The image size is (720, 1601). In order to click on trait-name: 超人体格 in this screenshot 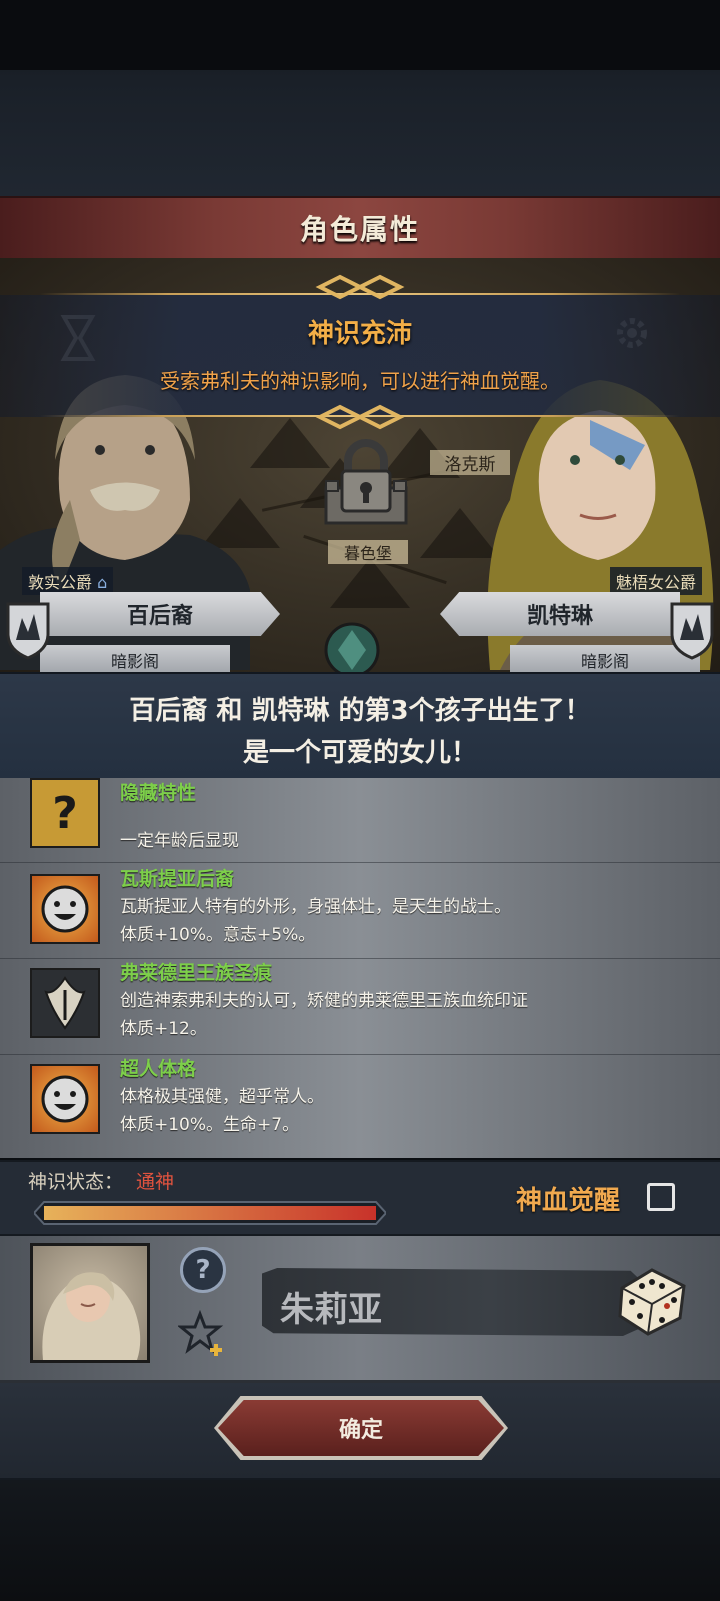, I will do `click(158, 1069)`.